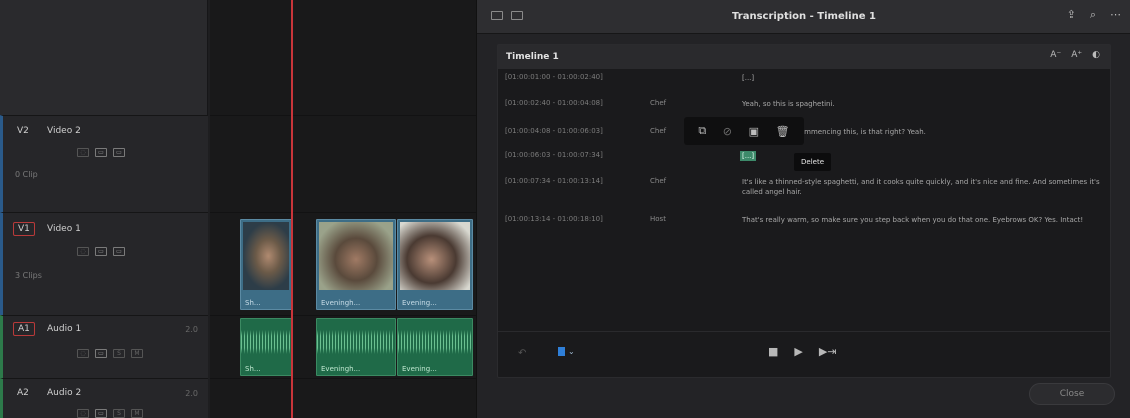 The height and width of the screenshot is (418, 1130). Describe the element at coordinates (554, 155) in the screenshot. I see `timecode: [01:00:06:03 - 01:00:07:34]` at that location.